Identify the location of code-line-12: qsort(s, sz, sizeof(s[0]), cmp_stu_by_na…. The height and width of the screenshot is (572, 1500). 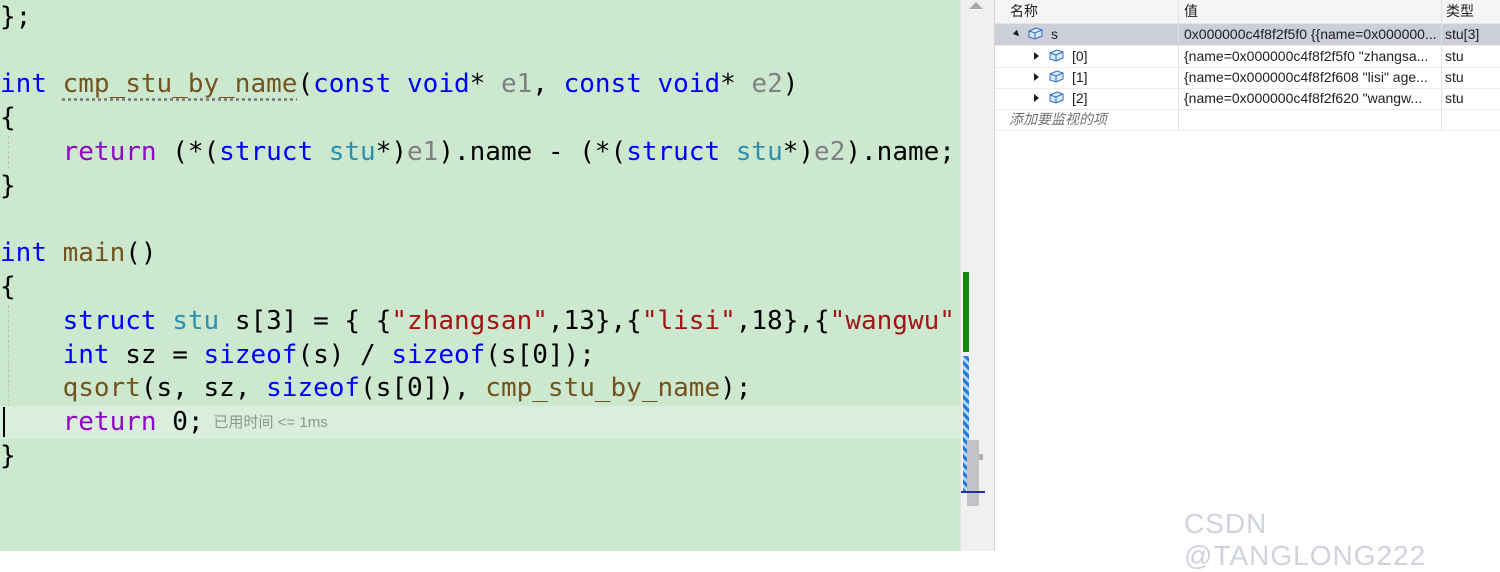
(407, 388).